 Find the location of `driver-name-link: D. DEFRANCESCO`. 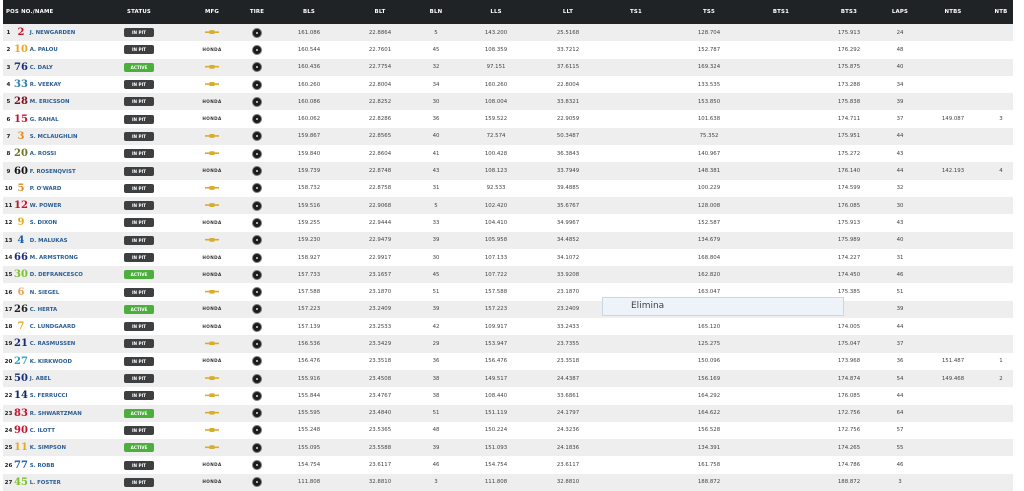

driver-name-link: D. DEFRANCESCO is located at coordinates (56, 275).